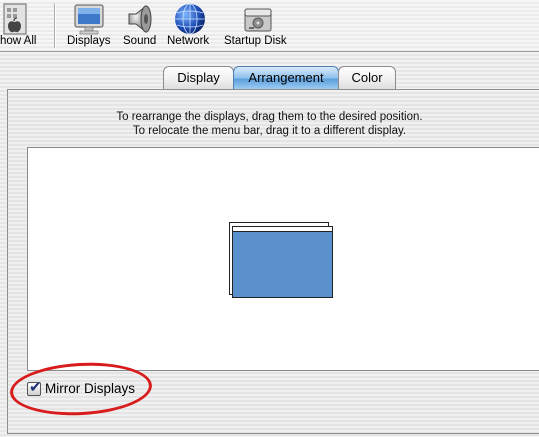  Describe the element at coordinates (286, 77) in the screenshot. I see `tab-arrangement: Arrangement` at that location.